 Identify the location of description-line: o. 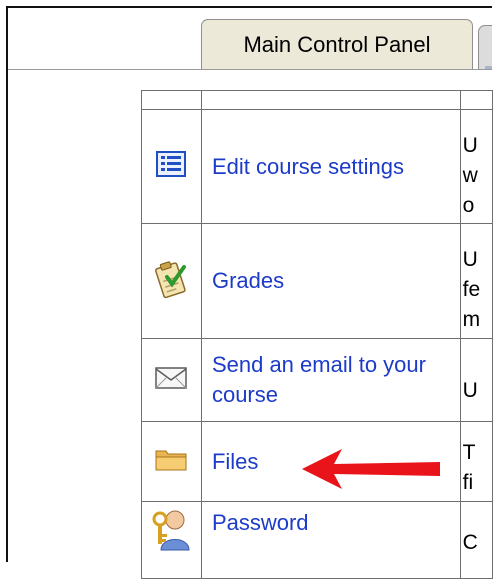
(468, 205).